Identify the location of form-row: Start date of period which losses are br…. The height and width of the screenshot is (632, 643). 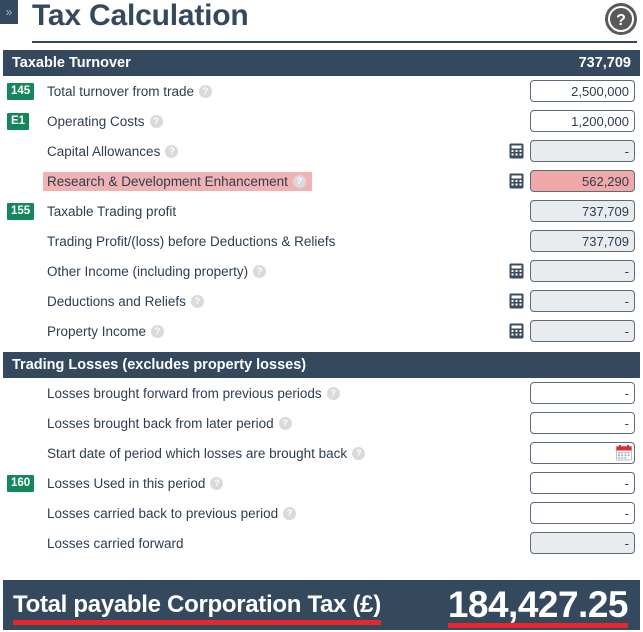
(321, 453).